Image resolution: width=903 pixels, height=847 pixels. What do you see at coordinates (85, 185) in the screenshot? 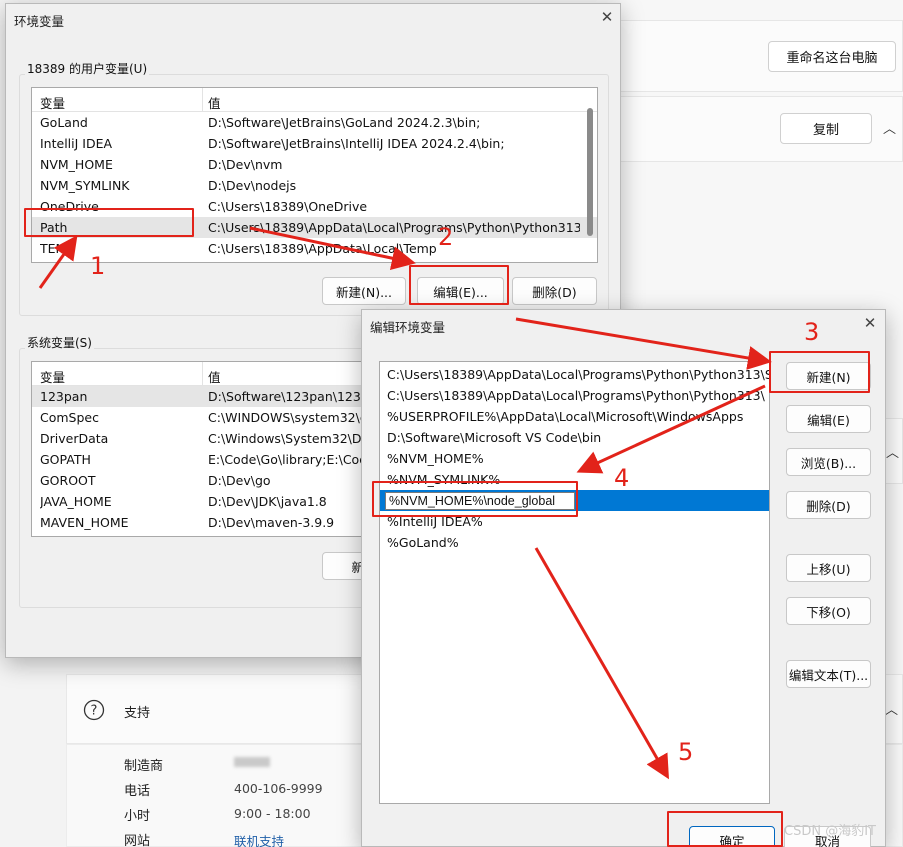
I see `var-name: NVM_SYMLINK` at bounding box center [85, 185].